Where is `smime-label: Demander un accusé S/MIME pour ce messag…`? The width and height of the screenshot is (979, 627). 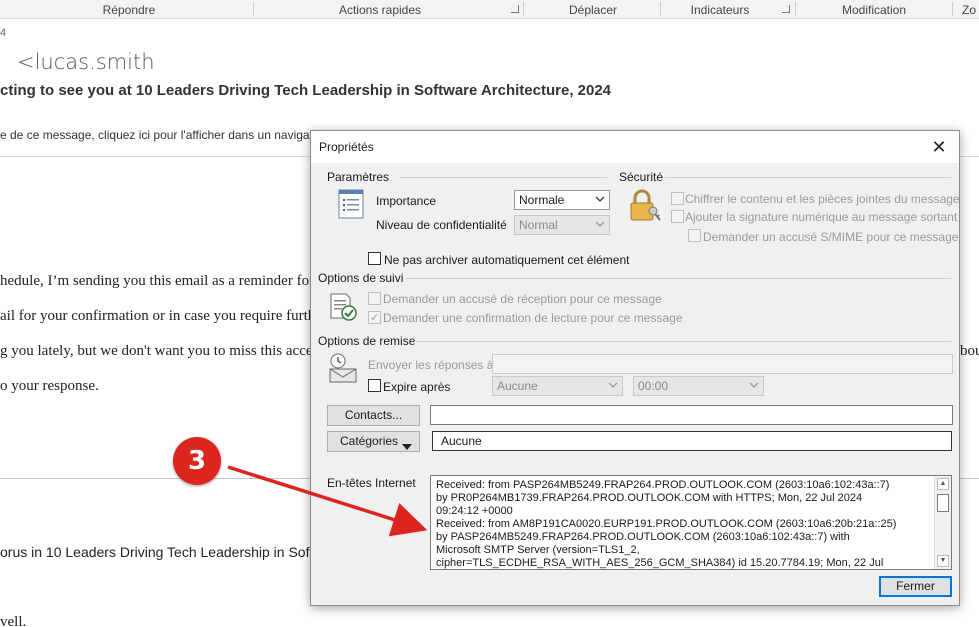
smime-label: Demander un accusé S/MIME pour ce messag… is located at coordinates (831, 237).